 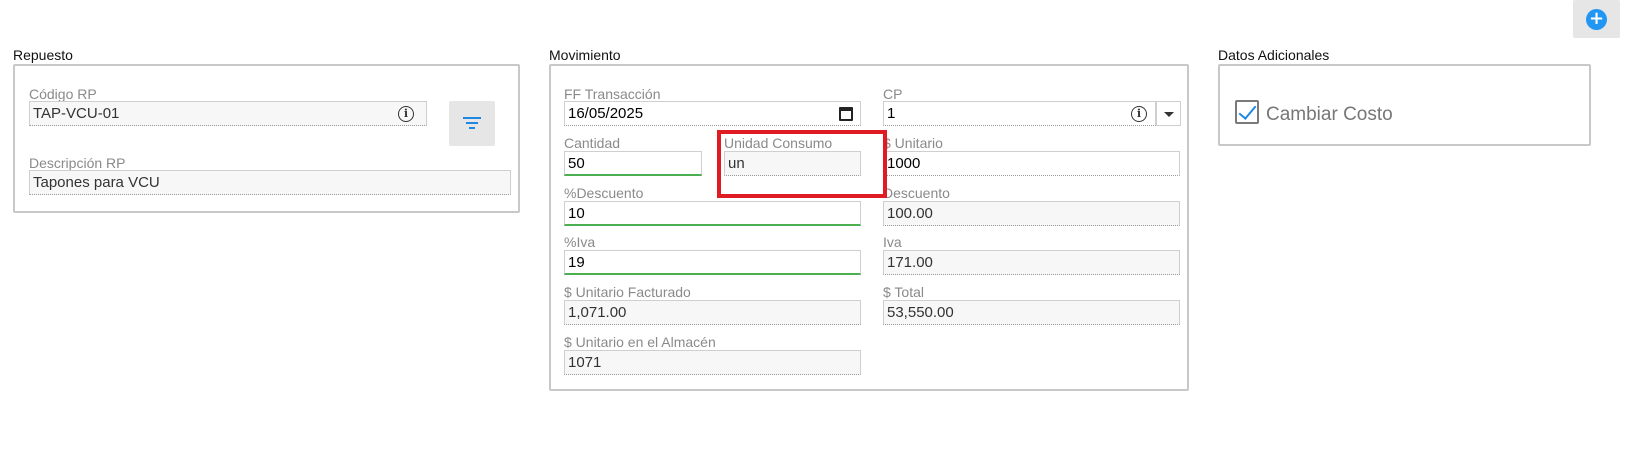 What do you see at coordinates (270, 182) in the screenshot?
I see `descripcion-rp-field: Tapones para VCU` at bounding box center [270, 182].